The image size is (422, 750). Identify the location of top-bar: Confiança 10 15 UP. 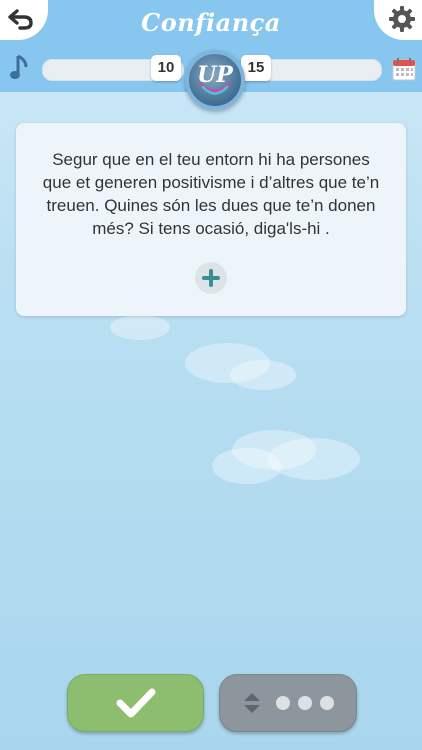
(211, 55).